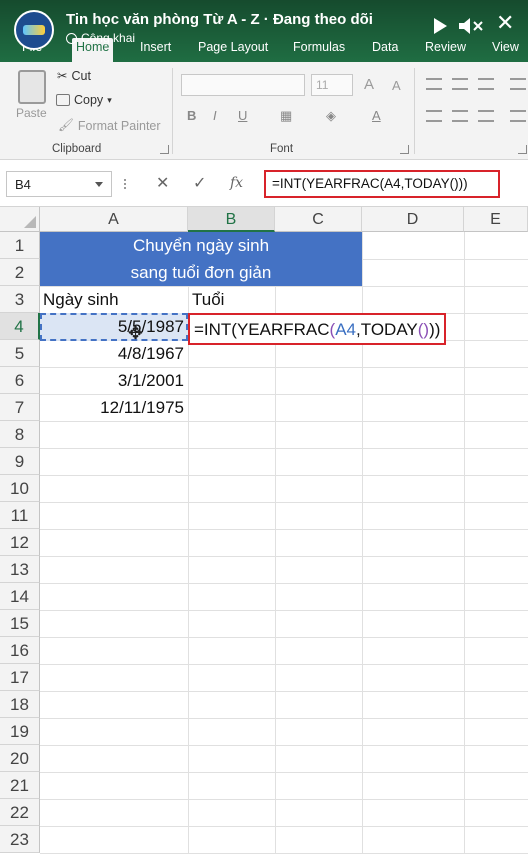 The width and height of the screenshot is (528, 854). Describe the element at coordinates (242, 115) in the screenshot. I see `underline-button: U` at that location.